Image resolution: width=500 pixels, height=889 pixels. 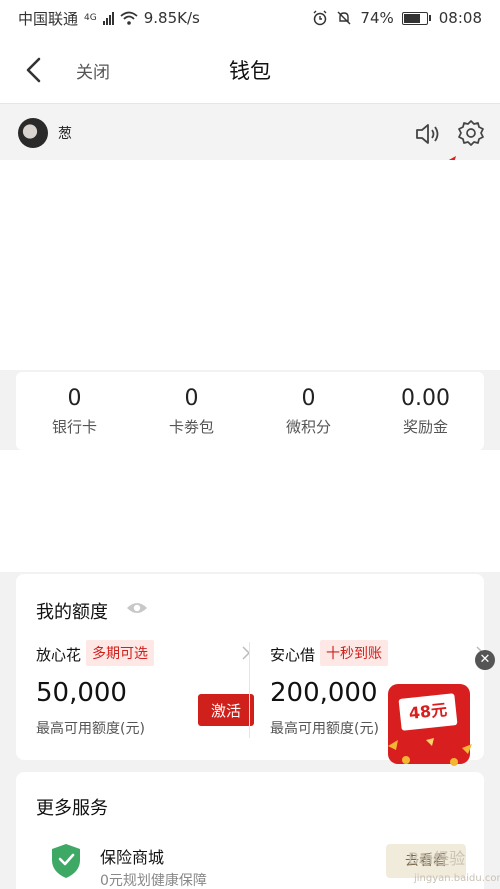 I want to click on credit-item-fangxinhua: 放心花 多期可选 50,000 最高可用额度(元) 激活, so click(x=145, y=695).